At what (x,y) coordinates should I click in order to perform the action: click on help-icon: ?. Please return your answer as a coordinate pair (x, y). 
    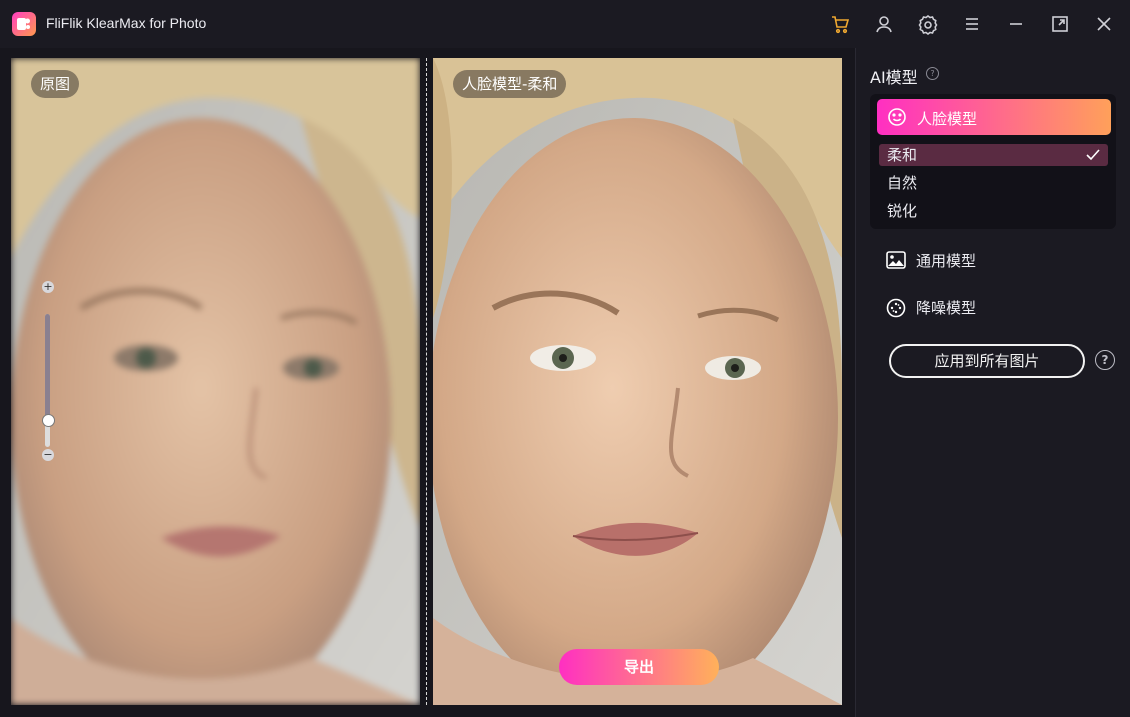
    Looking at the image, I should click on (932, 73).